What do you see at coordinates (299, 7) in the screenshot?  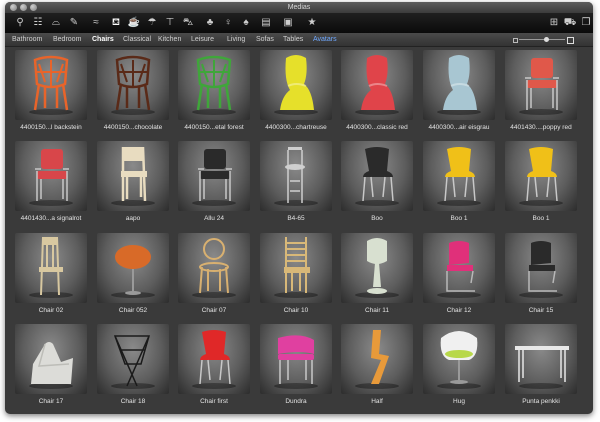 I see `title-bar: Medias` at bounding box center [299, 7].